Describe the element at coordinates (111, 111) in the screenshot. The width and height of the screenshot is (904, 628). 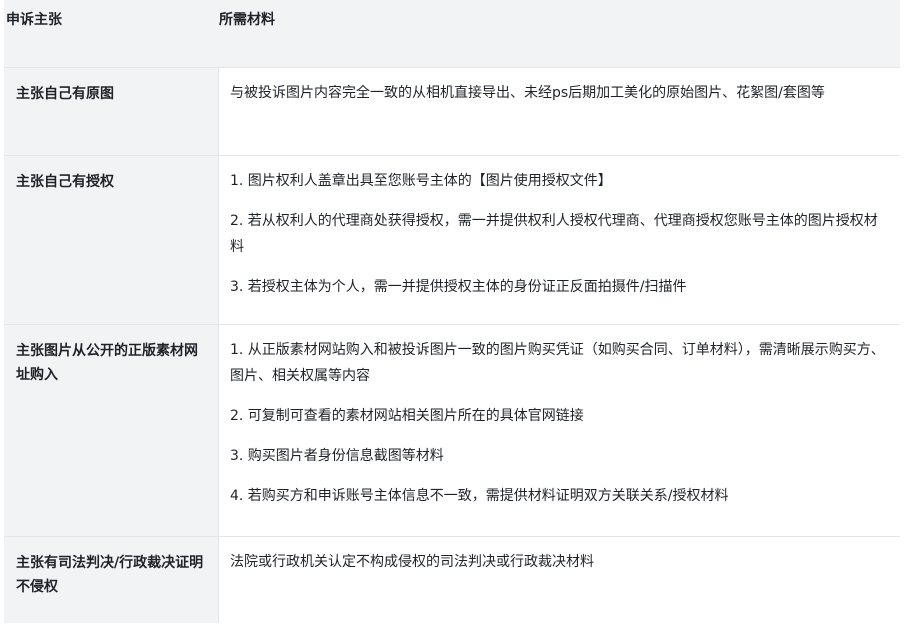
I see `claim-cell: 主张自己有原图` at that location.